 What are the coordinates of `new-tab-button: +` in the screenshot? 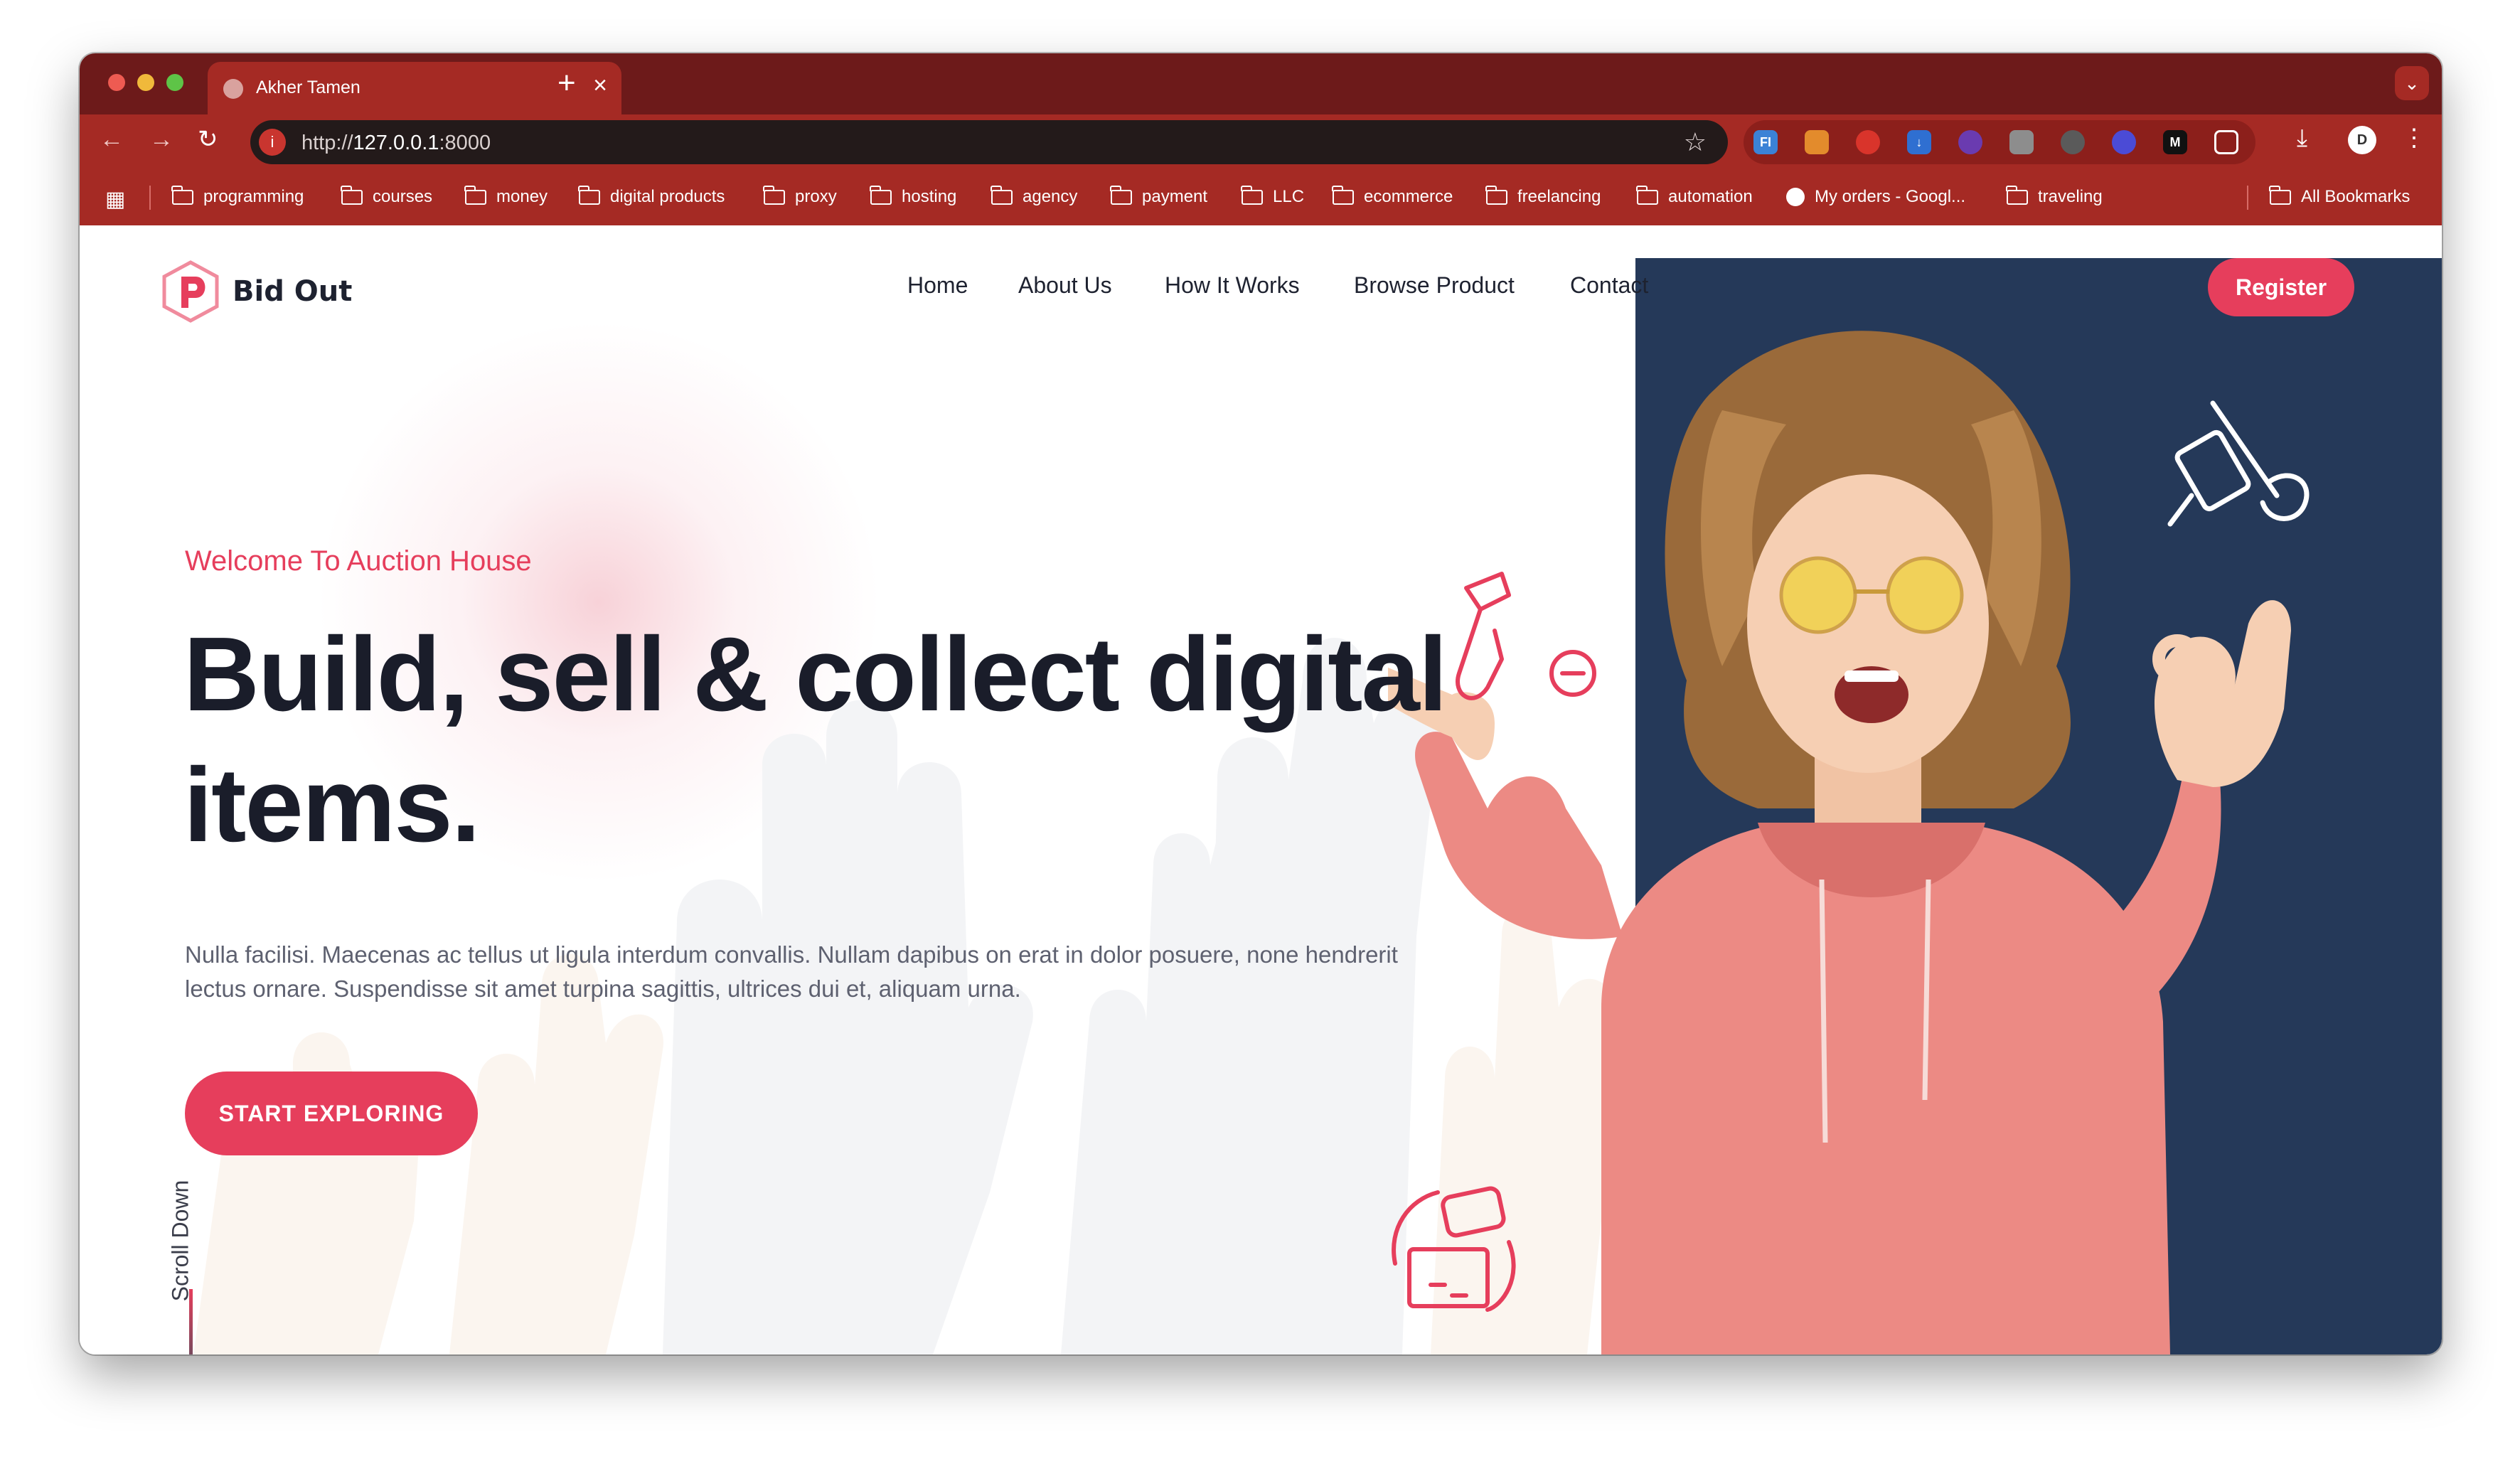 It's located at (566, 83).